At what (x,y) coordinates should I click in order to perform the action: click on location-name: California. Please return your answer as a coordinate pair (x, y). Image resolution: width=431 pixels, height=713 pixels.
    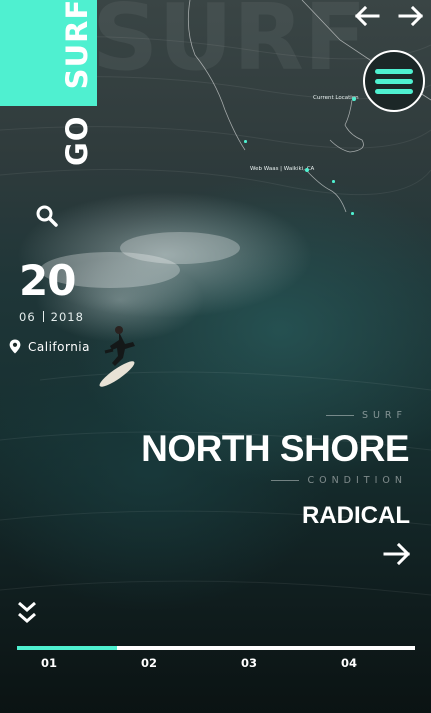
    Looking at the image, I should click on (59, 346).